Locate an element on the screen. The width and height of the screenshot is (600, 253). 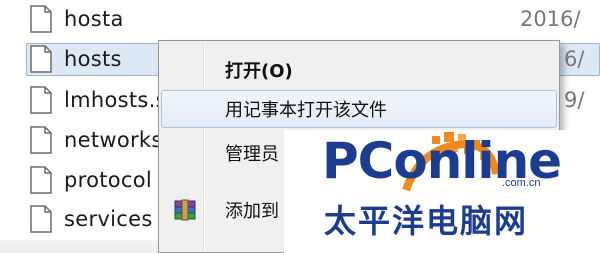
menu-item-label: 打开(O) is located at coordinates (259, 71).